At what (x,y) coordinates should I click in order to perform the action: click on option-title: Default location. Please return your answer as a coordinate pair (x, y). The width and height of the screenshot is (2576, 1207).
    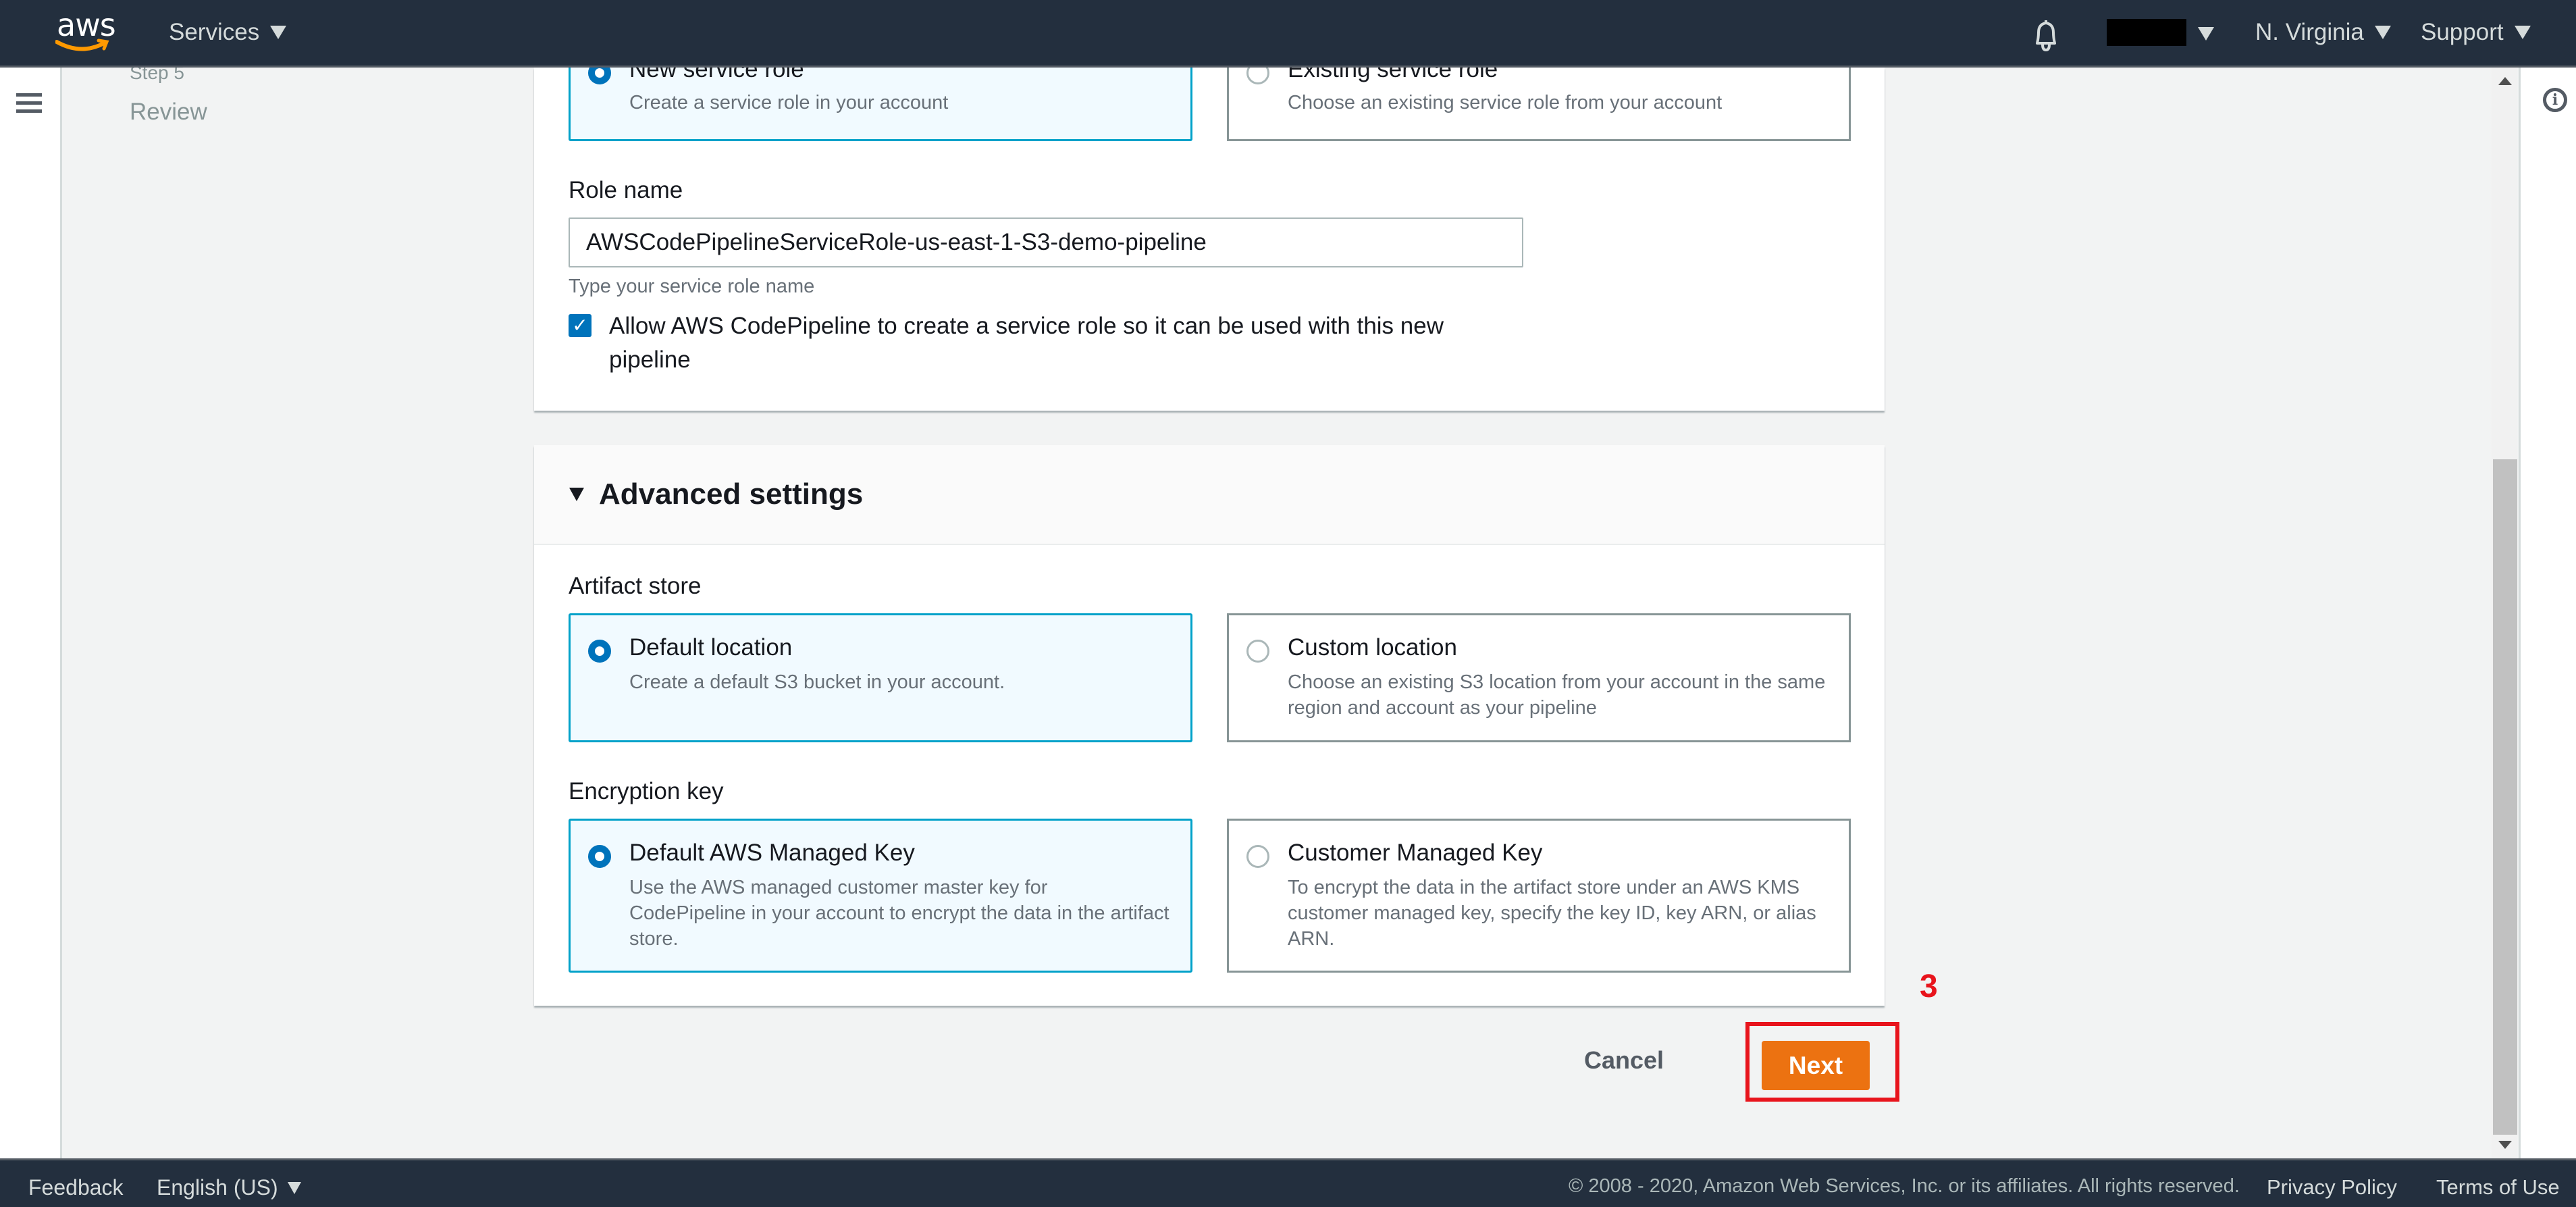
    Looking at the image, I should click on (711, 647).